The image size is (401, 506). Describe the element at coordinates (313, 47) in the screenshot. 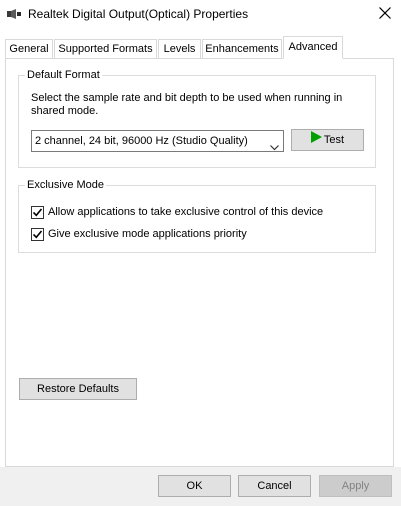

I see `tab-advanced: Advanced` at that location.